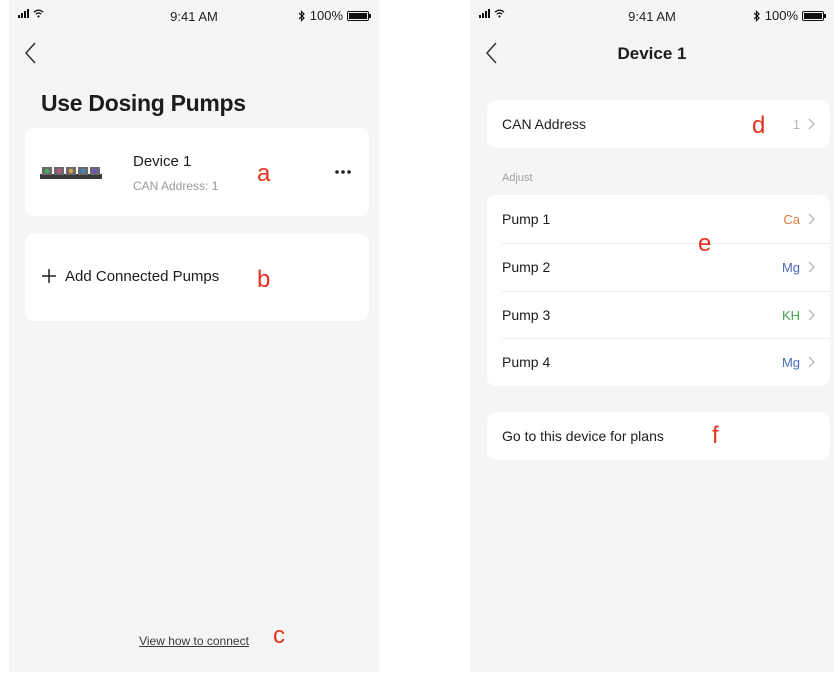 This screenshot has height=675, width=834. I want to click on annotation-e: e, so click(705, 243).